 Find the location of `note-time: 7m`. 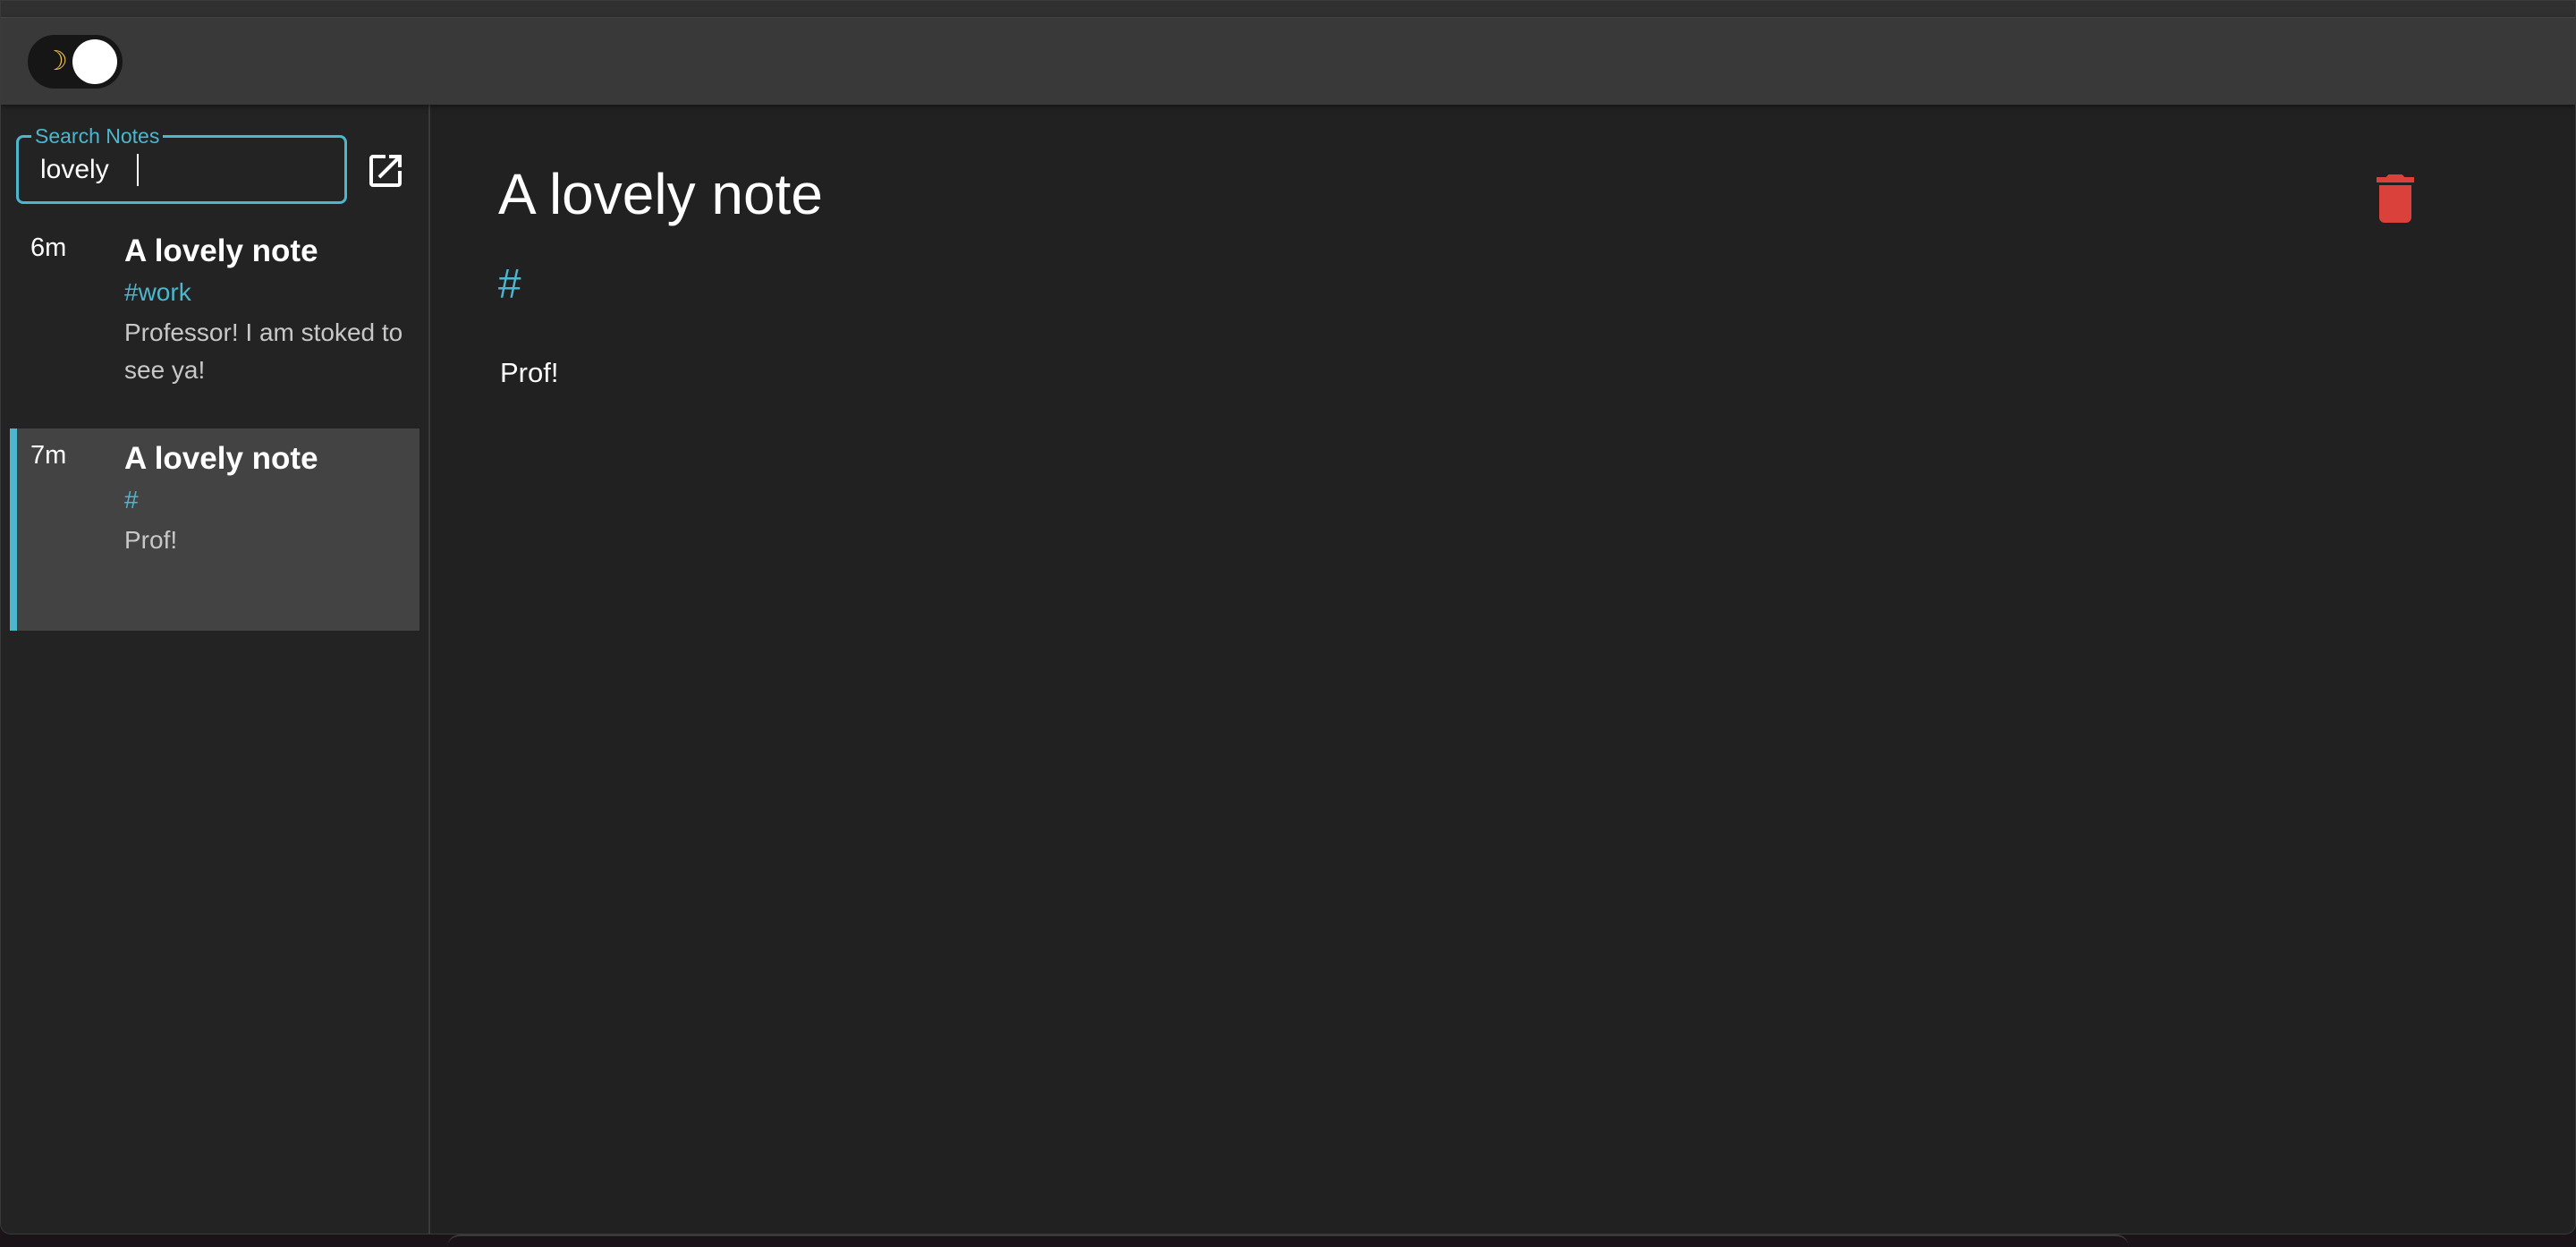

note-time: 7m is located at coordinates (48, 455).